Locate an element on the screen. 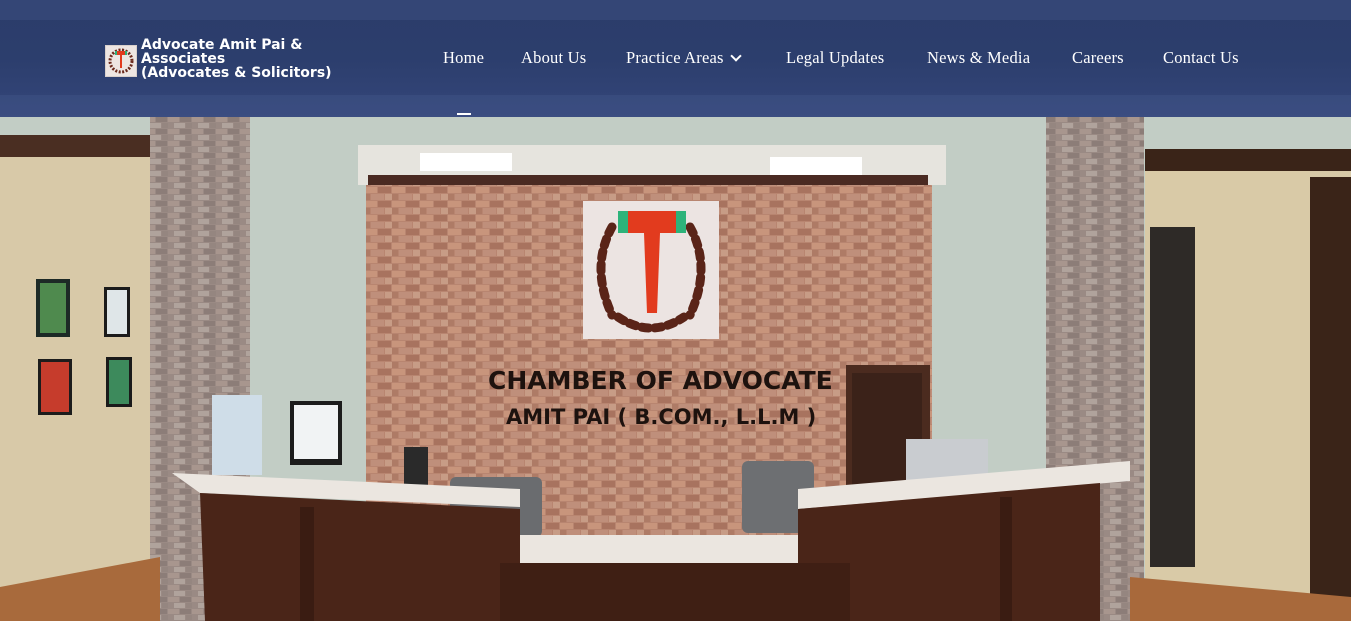  active-nav-indicator is located at coordinates (464, 114).